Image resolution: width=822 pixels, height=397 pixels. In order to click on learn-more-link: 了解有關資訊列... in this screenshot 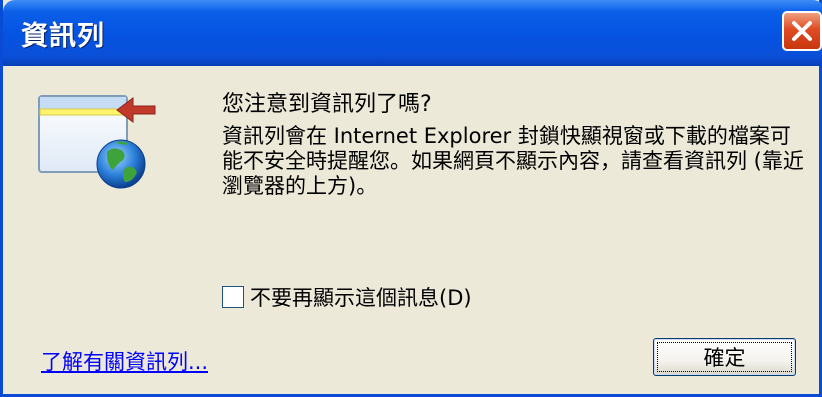, I will do `click(124, 361)`.